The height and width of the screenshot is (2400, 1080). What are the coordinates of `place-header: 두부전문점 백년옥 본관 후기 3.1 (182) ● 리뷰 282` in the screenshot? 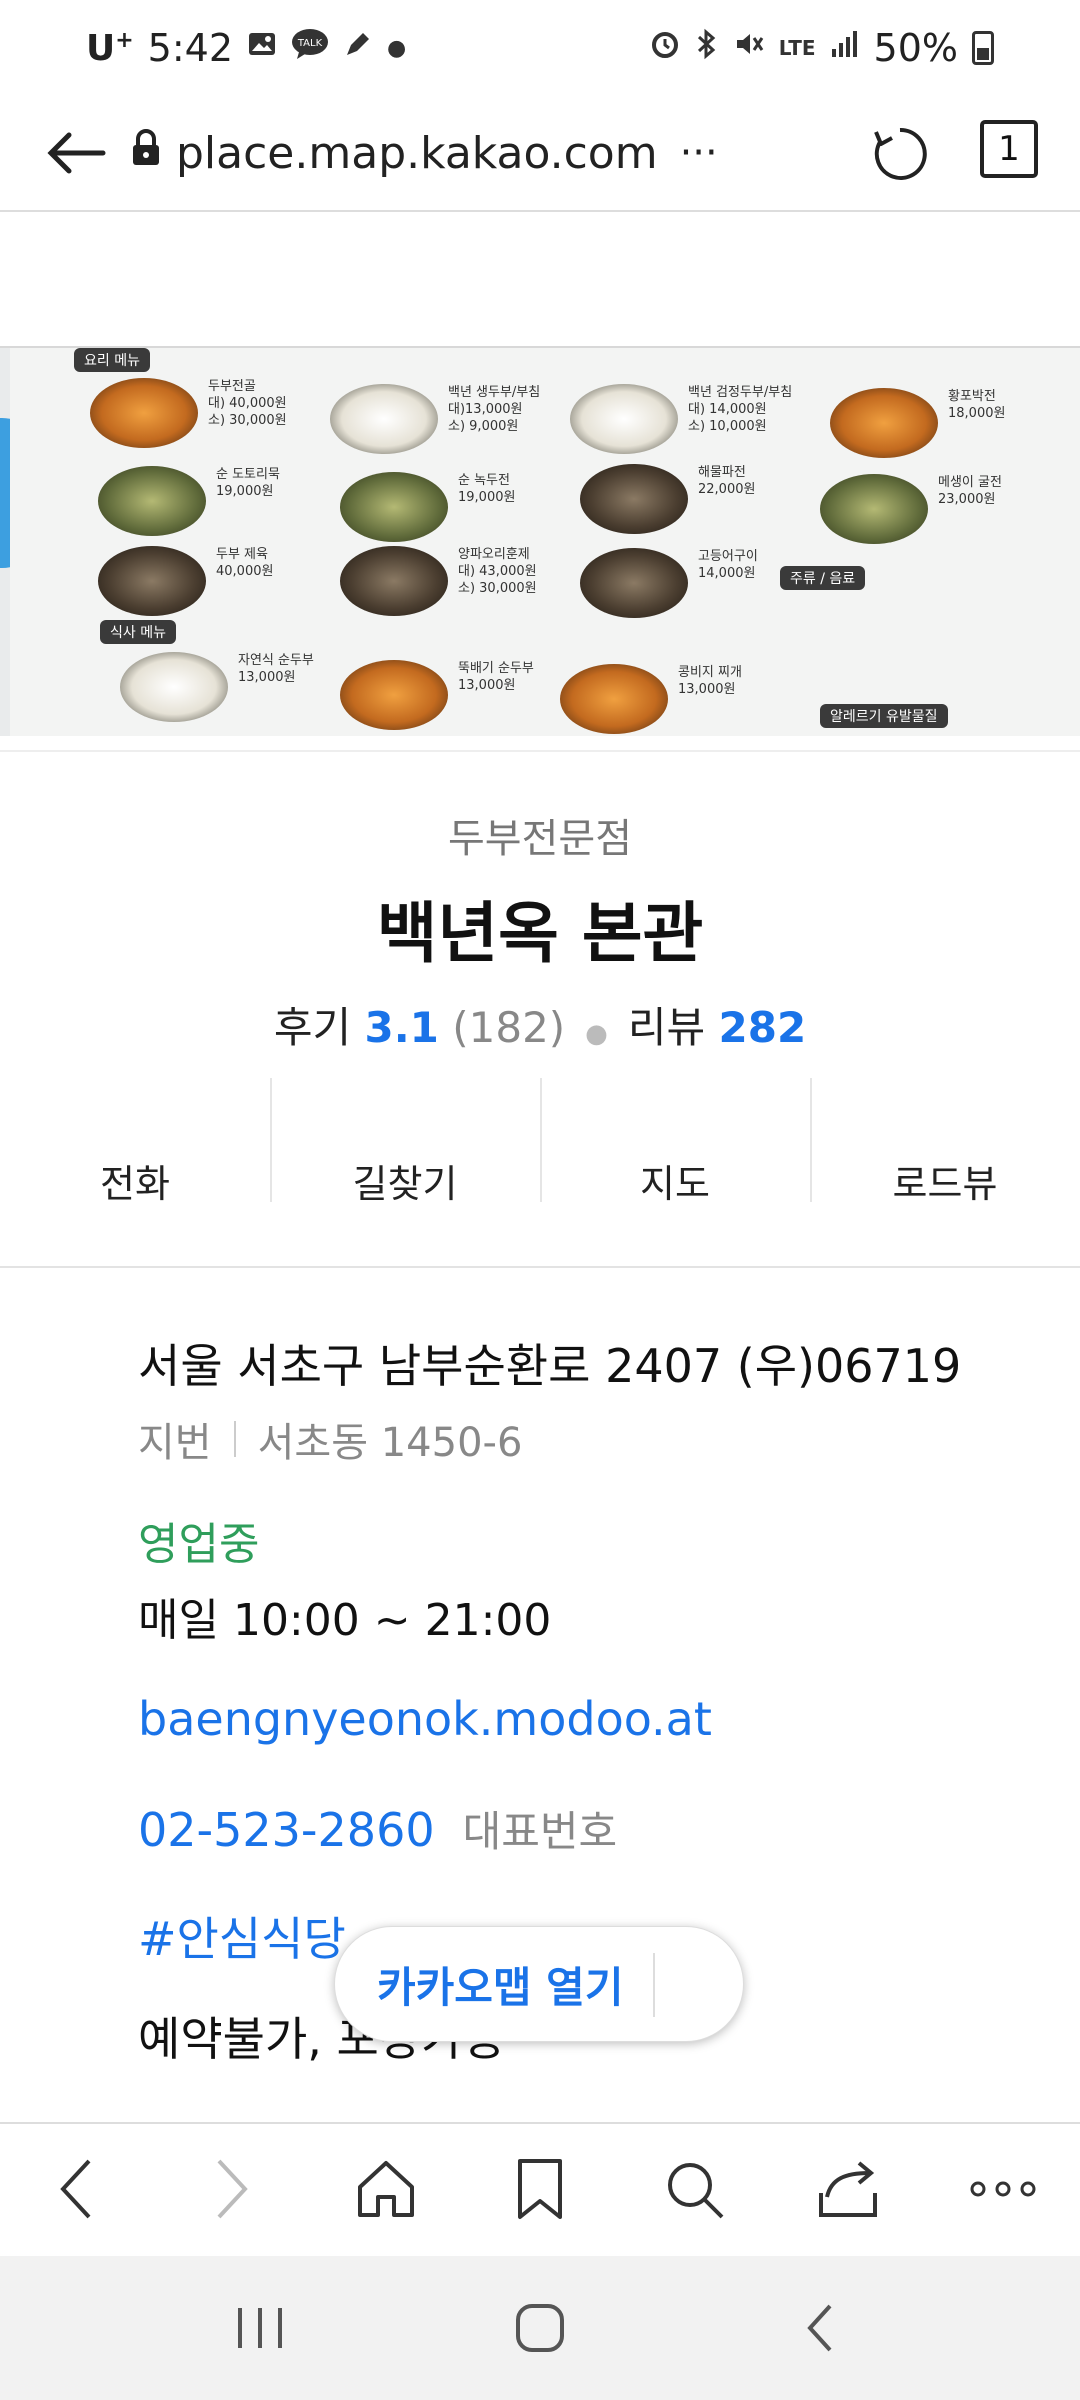 It's located at (540, 902).